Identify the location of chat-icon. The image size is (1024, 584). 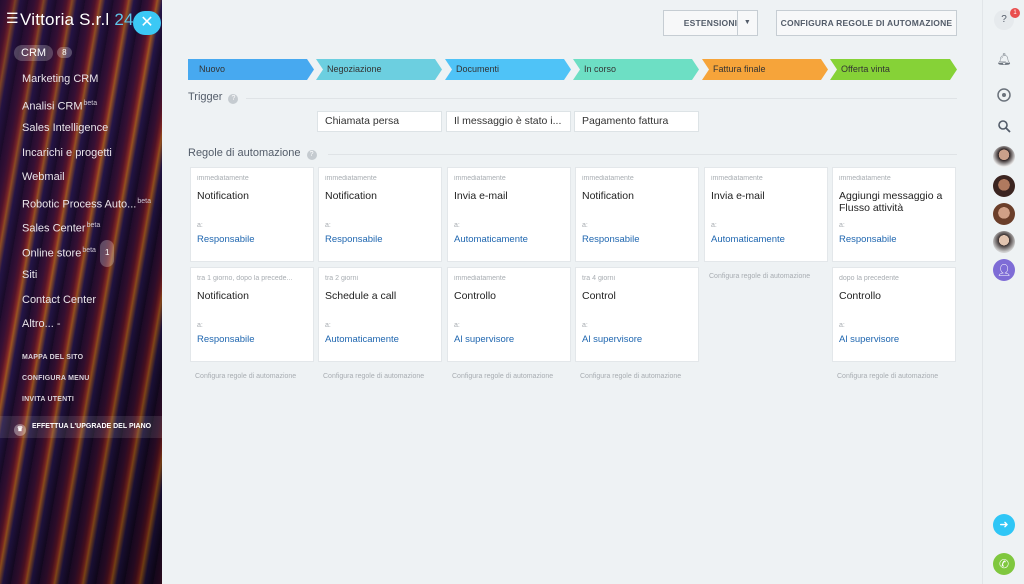
(1004, 95).